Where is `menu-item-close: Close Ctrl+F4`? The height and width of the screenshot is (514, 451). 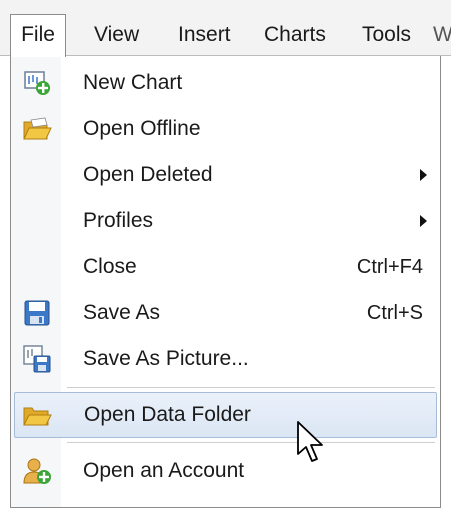
menu-item-close: Close Ctrl+F4 is located at coordinates (225, 267).